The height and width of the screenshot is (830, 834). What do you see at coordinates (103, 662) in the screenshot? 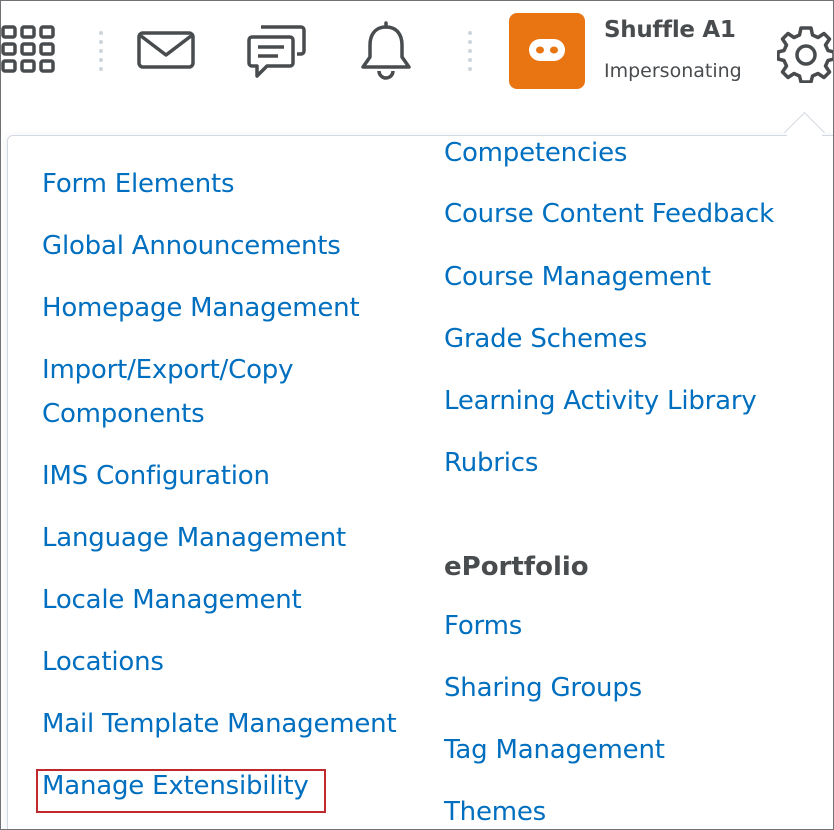
I see `menu-link-locations: Locations` at bounding box center [103, 662].